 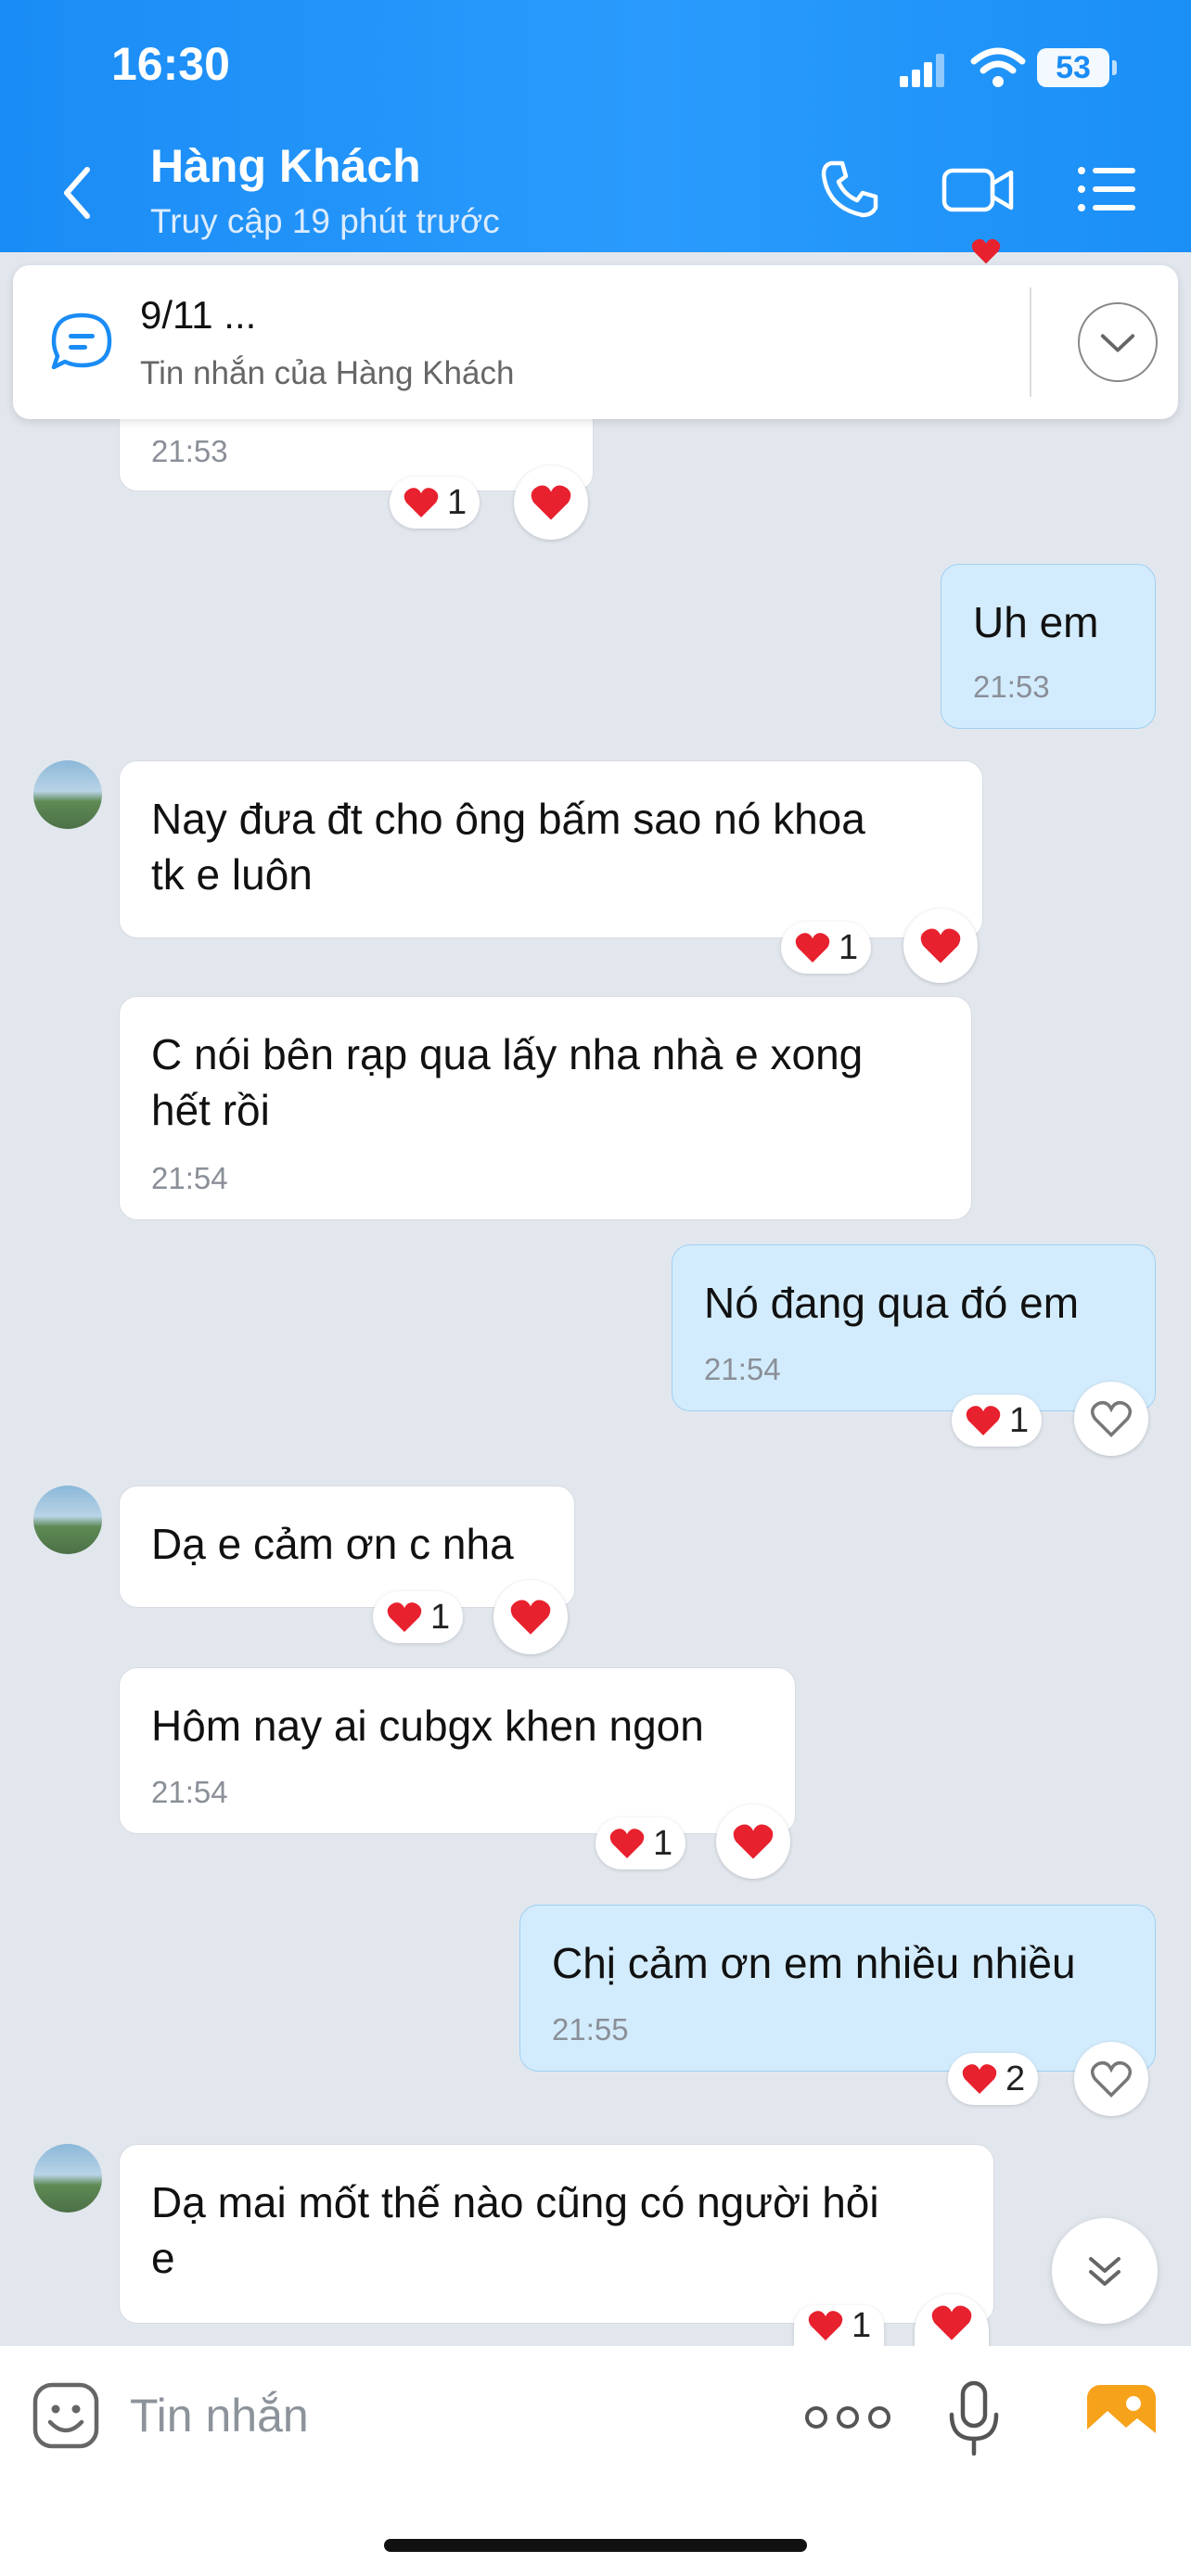 I want to click on message-bubble-outgoing: Nó đang qua đó em 21:54, so click(x=914, y=1327).